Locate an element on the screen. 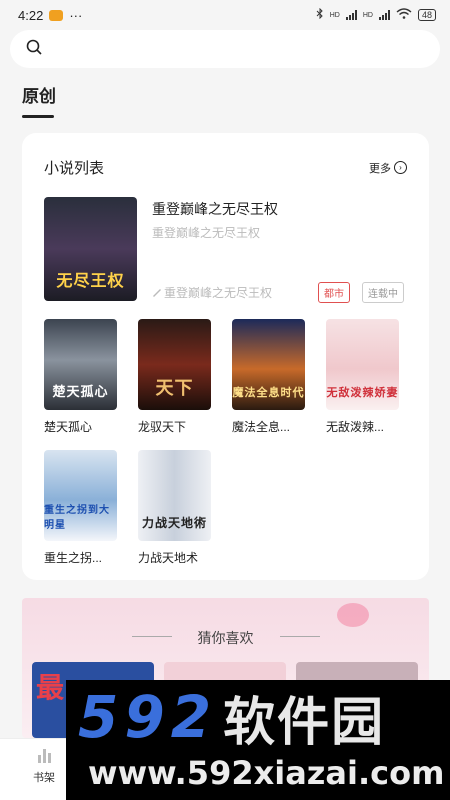 This screenshot has width=450, height=800. bluetooth-icon is located at coordinates (320, 14).